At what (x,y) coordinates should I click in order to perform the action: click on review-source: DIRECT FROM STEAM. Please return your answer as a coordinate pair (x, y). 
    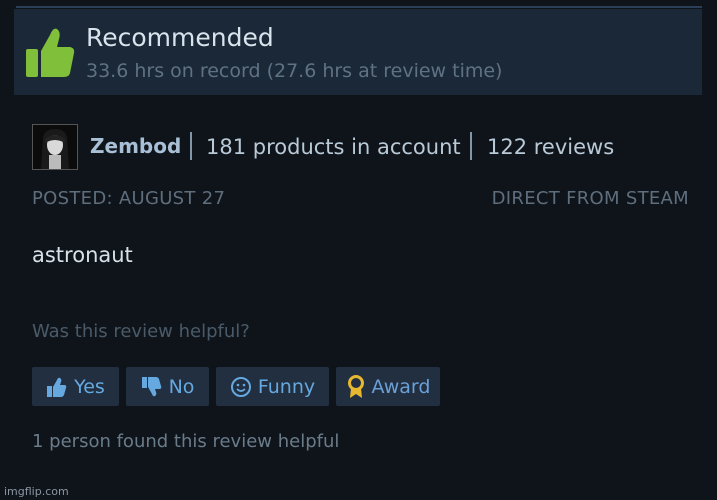
    Looking at the image, I should click on (590, 198).